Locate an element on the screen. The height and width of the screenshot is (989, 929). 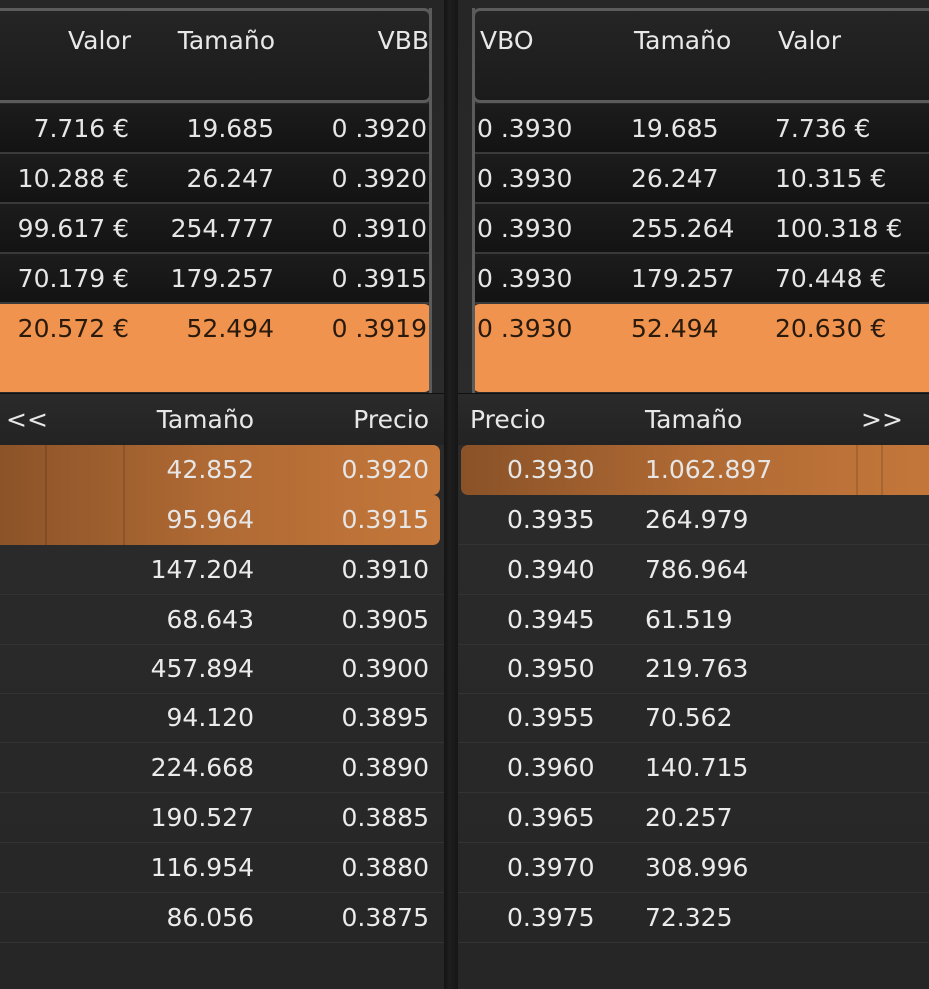
bid-precio: 0.3880 is located at coordinates (385, 867).